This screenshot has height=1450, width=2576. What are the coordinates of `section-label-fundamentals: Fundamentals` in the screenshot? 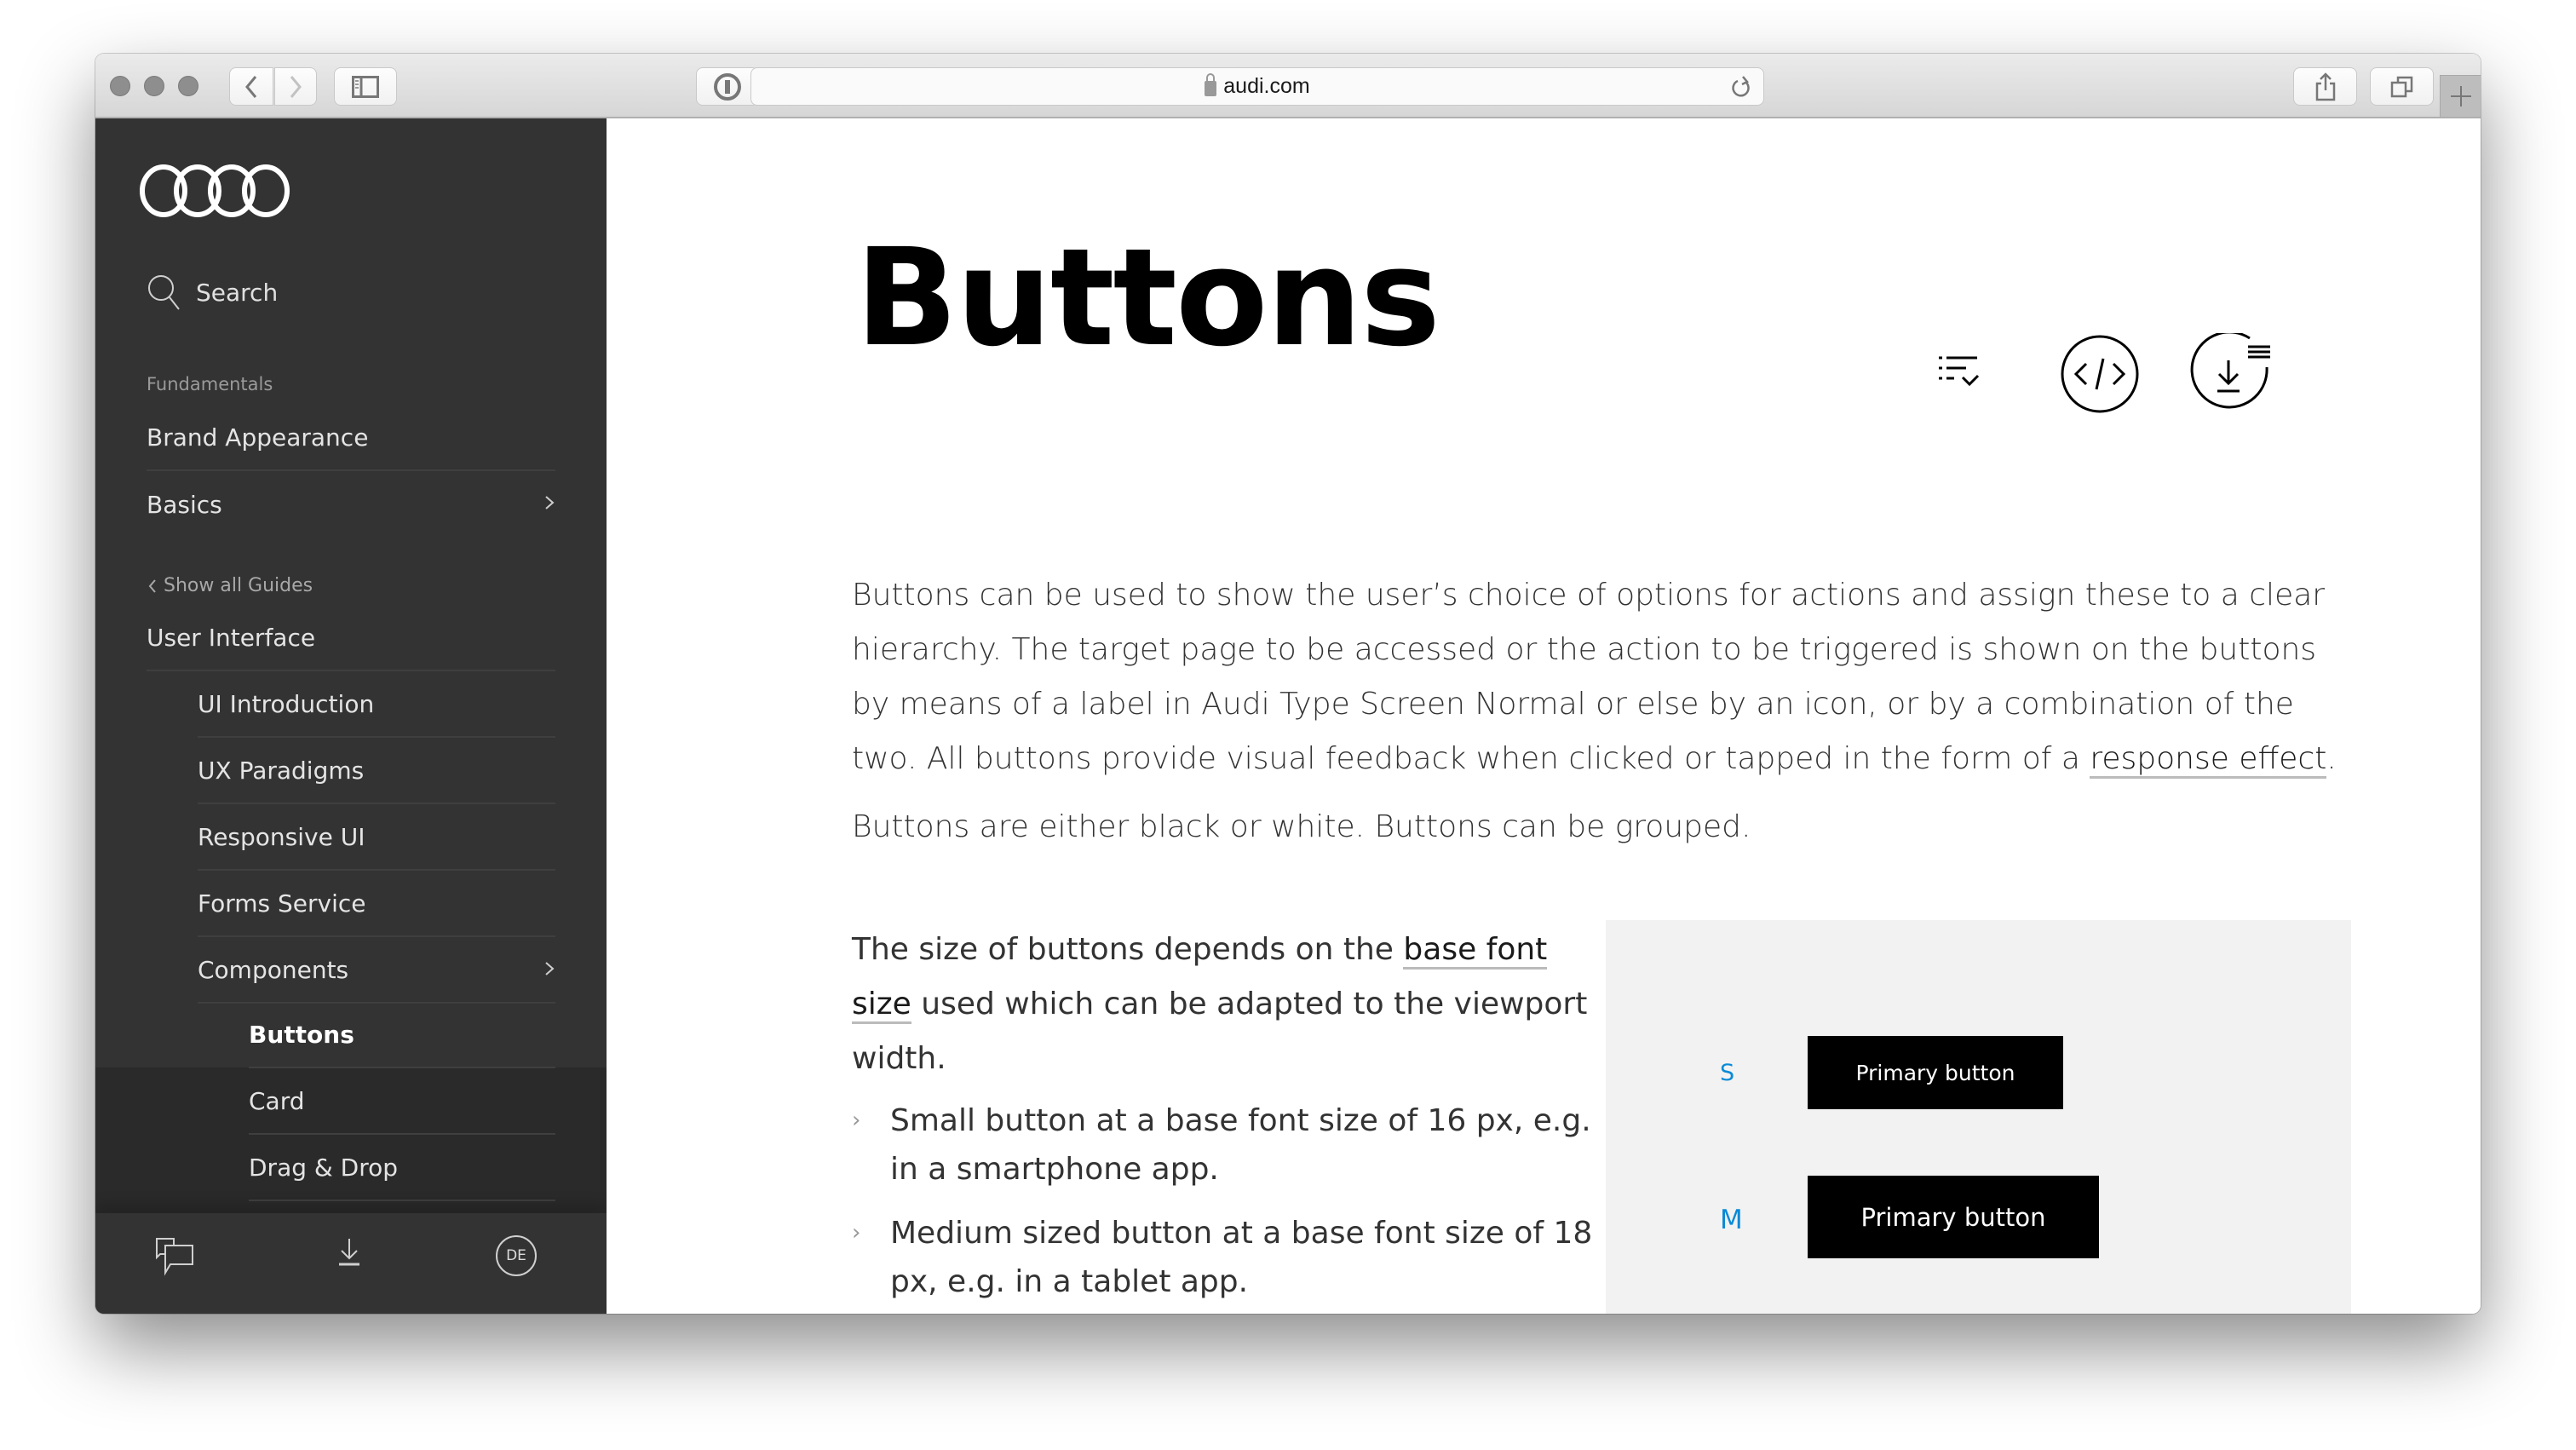 It's located at (210, 384).